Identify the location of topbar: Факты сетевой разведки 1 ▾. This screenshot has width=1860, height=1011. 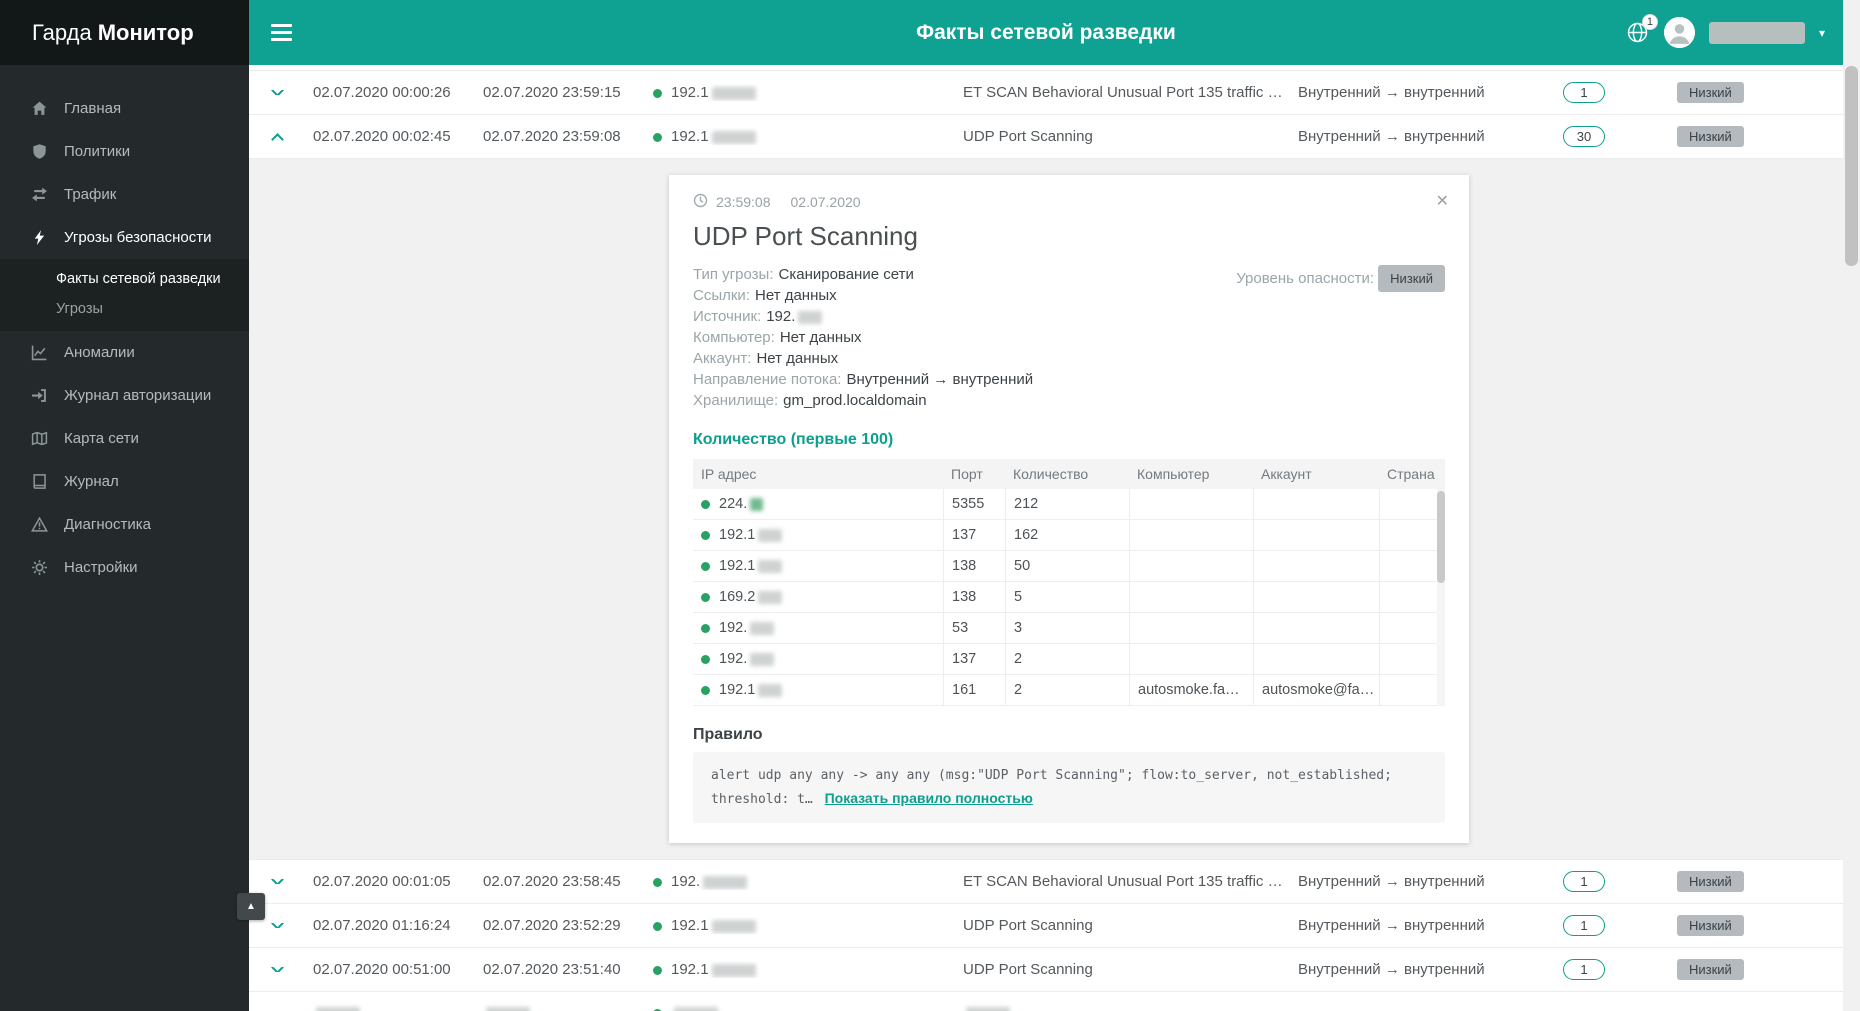
(1046, 32).